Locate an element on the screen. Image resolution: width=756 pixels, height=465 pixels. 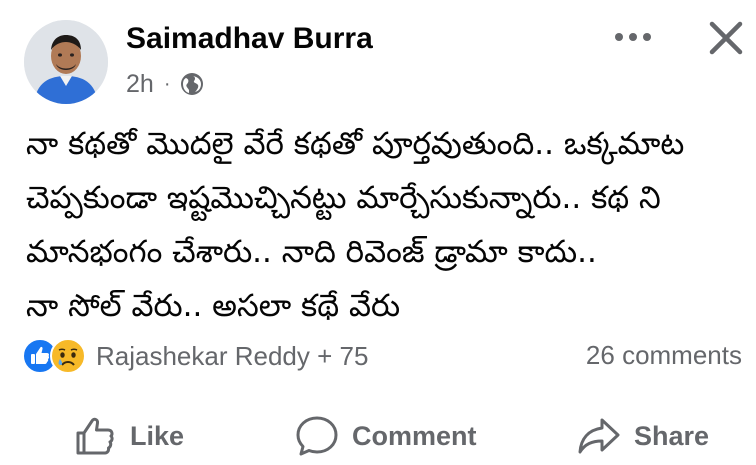
reaction-icons is located at coordinates (54, 356).